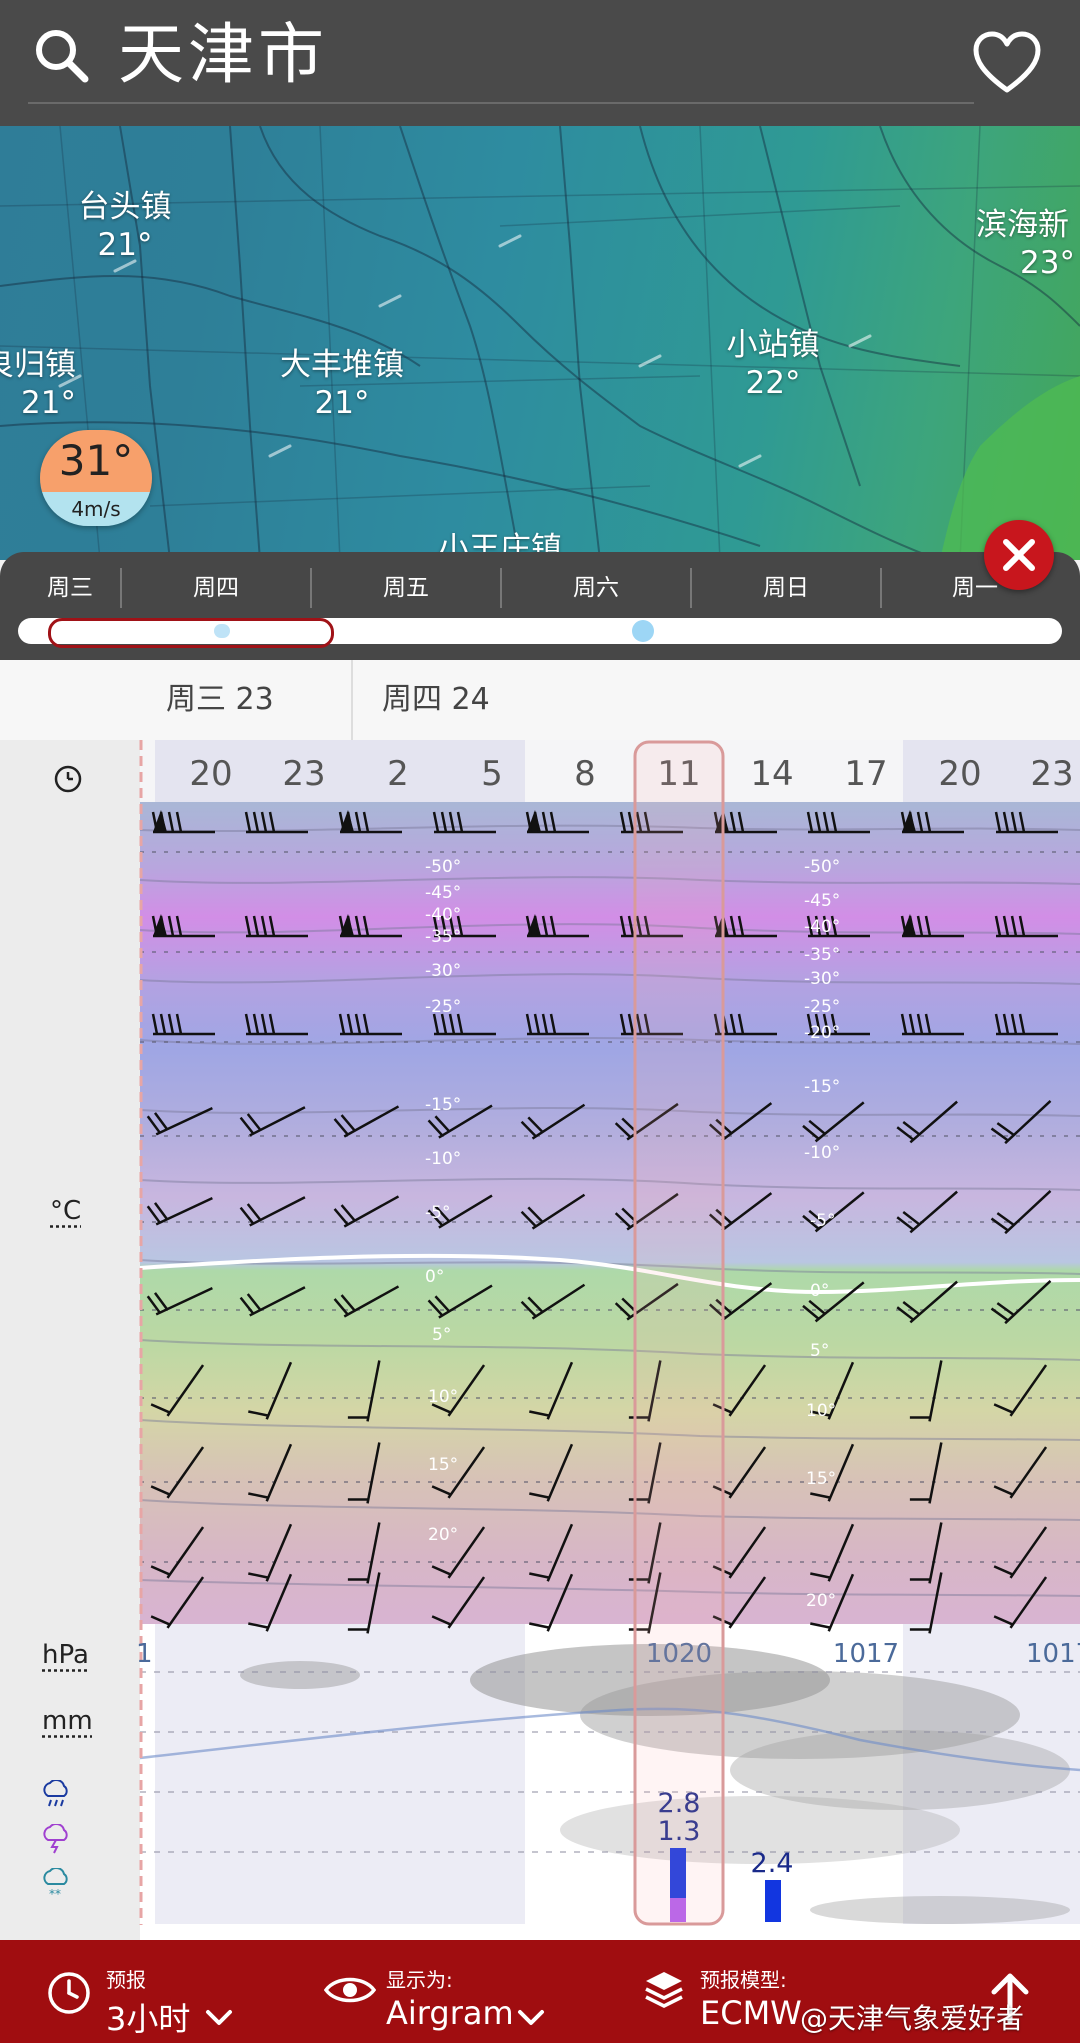 The image size is (1080, 2043). Describe the element at coordinates (61, 55) in the screenshot. I see `search-icon` at that location.